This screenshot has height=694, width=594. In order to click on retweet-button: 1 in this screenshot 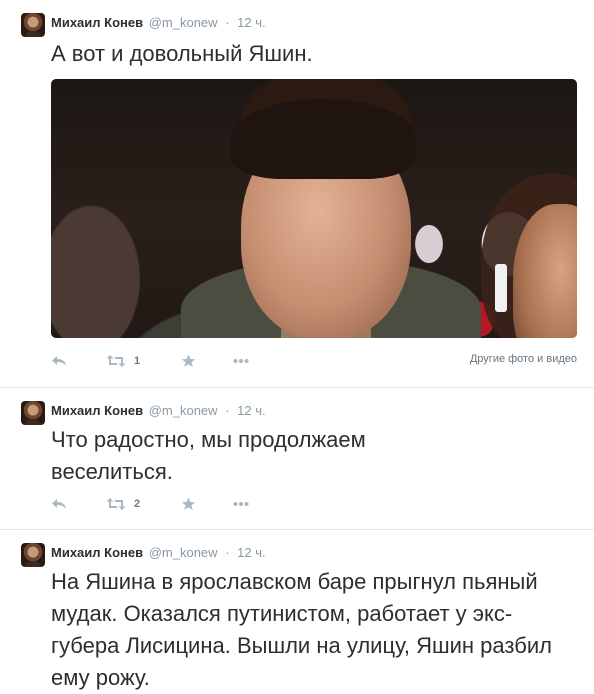, I will do `click(123, 361)`.